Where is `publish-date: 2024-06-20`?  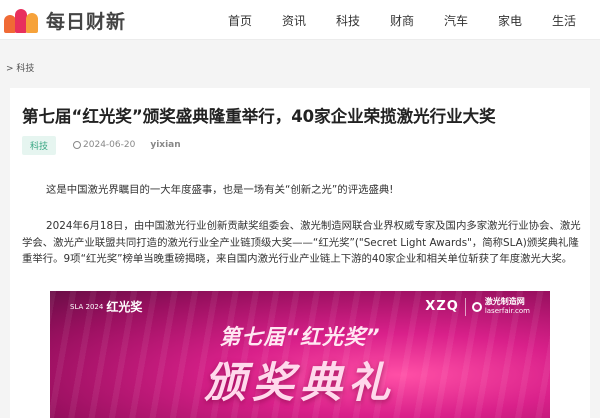
publish-date: 2024-06-20 is located at coordinates (104, 145).